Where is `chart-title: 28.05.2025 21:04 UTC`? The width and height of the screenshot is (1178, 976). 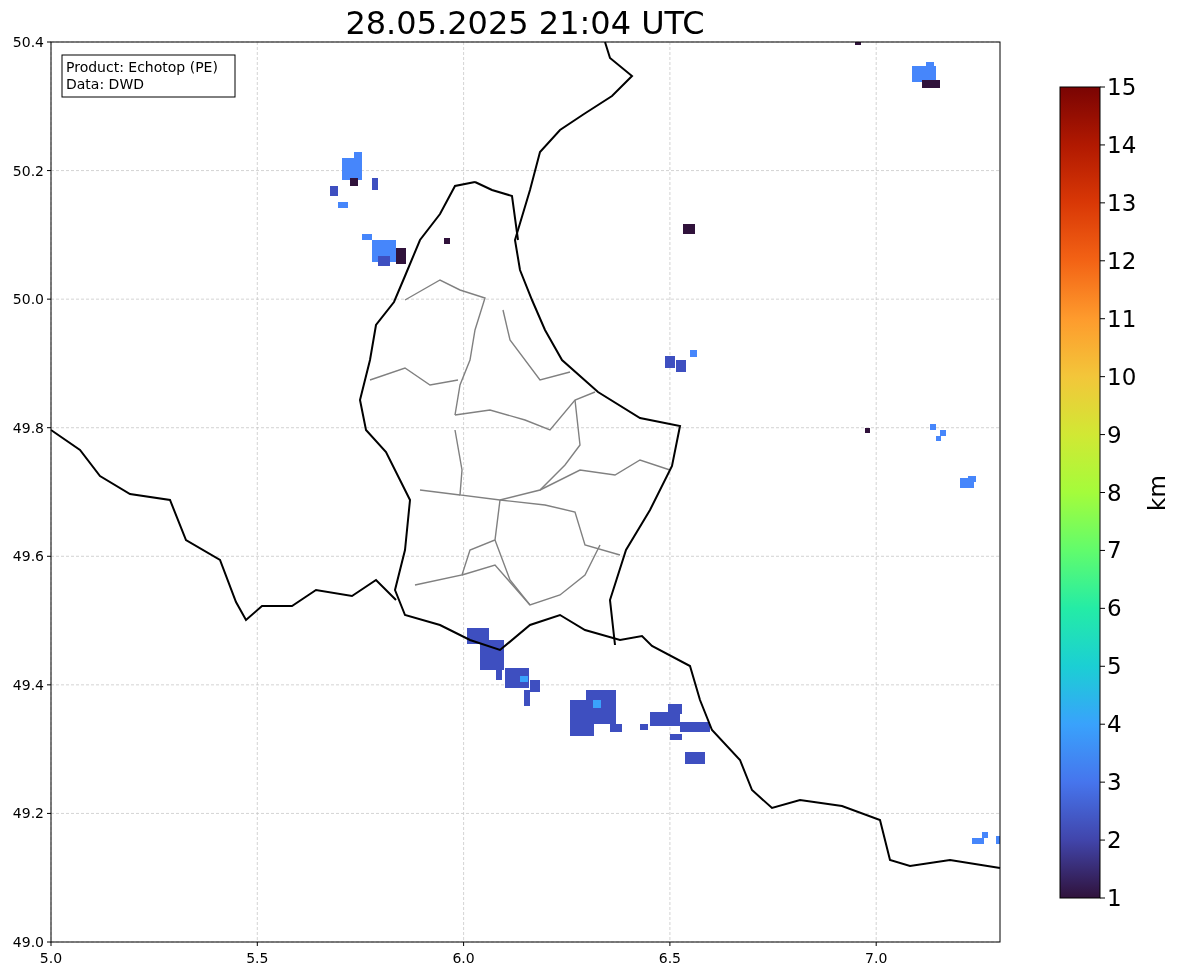
chart-title: 28.05.2025 21:04 UTC is located at coordinates (525, 23).